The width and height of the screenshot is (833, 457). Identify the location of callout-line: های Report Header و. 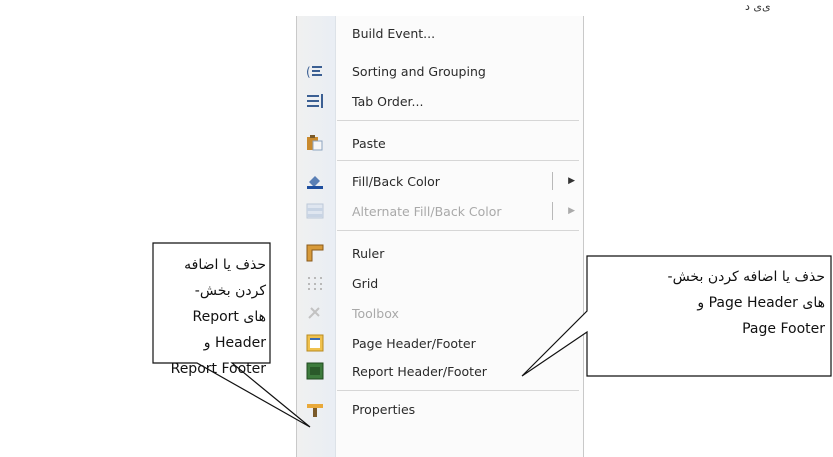
(229, 330).